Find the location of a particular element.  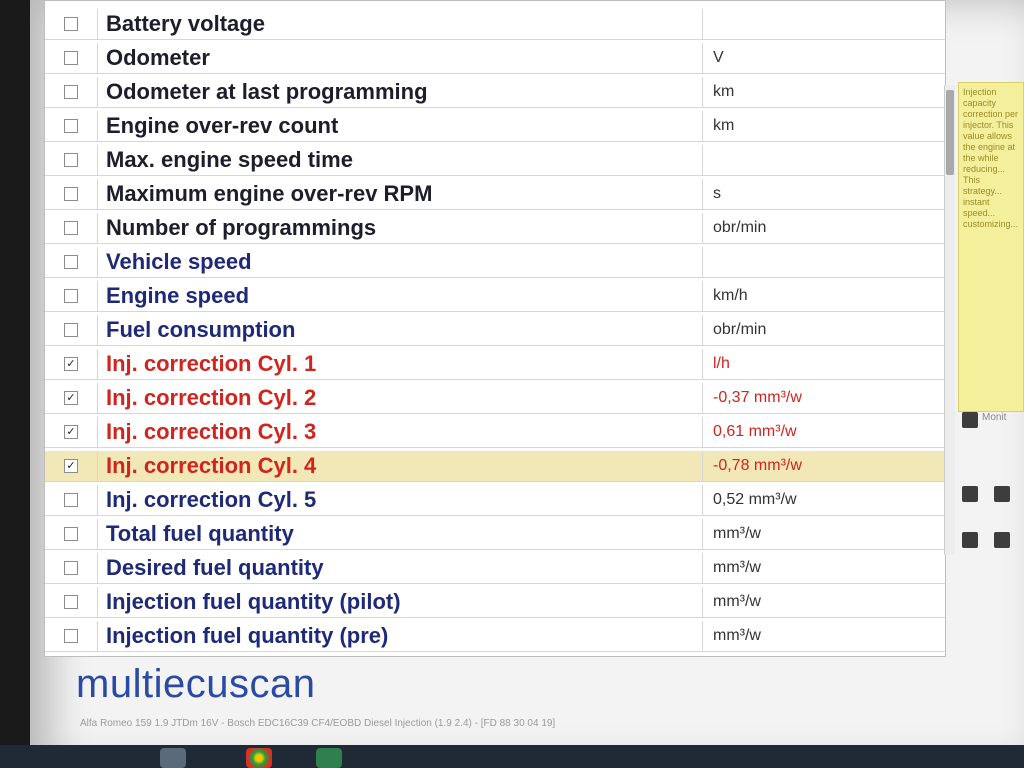

monitor-label: Monit is located at coordinates (994, 417).